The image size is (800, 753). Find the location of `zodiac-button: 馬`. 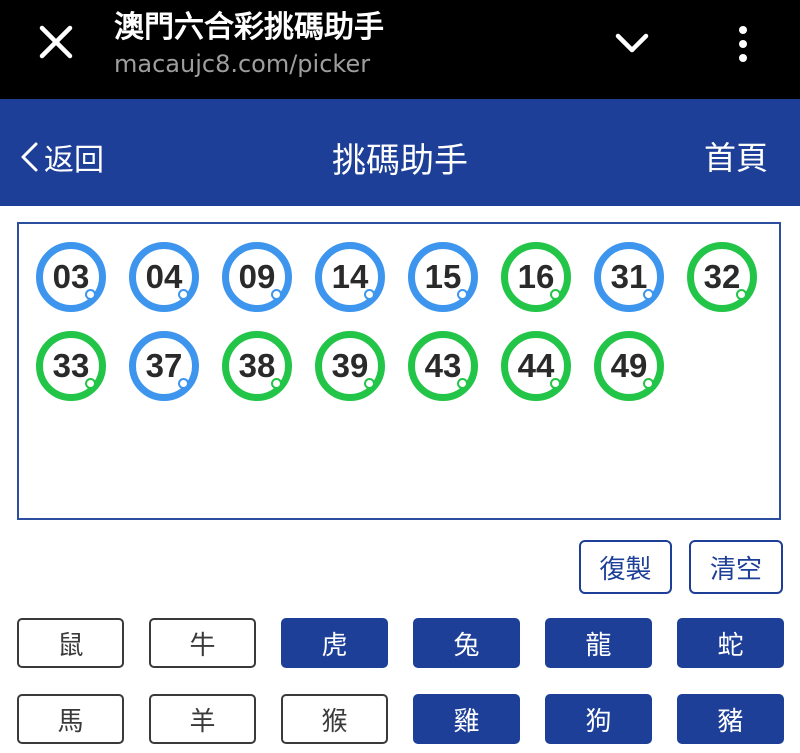

zodiac-button: 馬 is located at coordinates (70, 719).